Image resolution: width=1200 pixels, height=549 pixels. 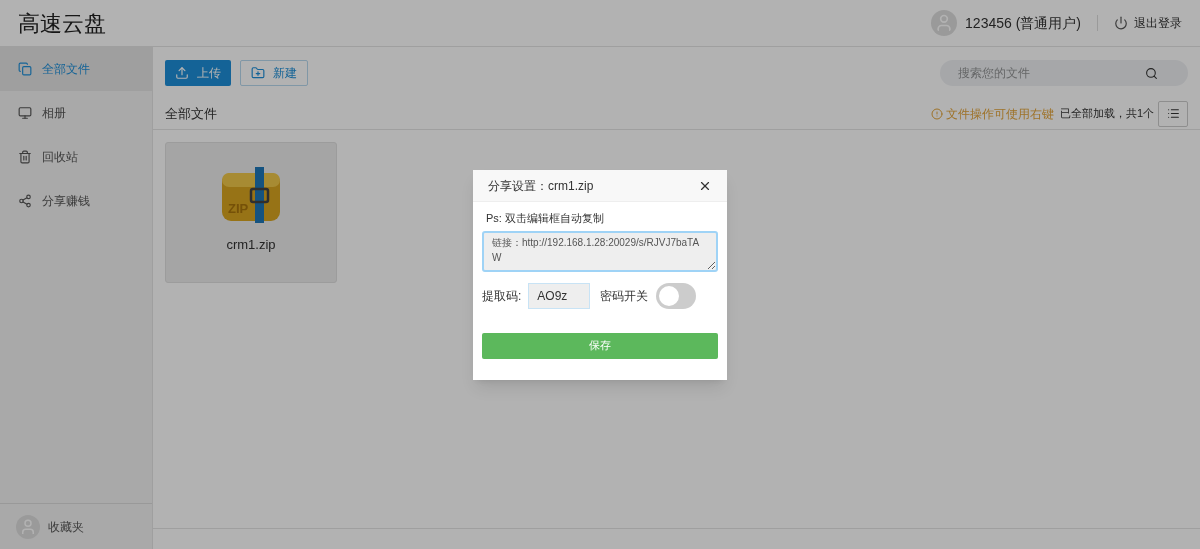 What do you see at coordinates (1023, 23) in the screenshot?
I see `user-name: 123456 (普通用户)` at bounding box center [1023, 23].